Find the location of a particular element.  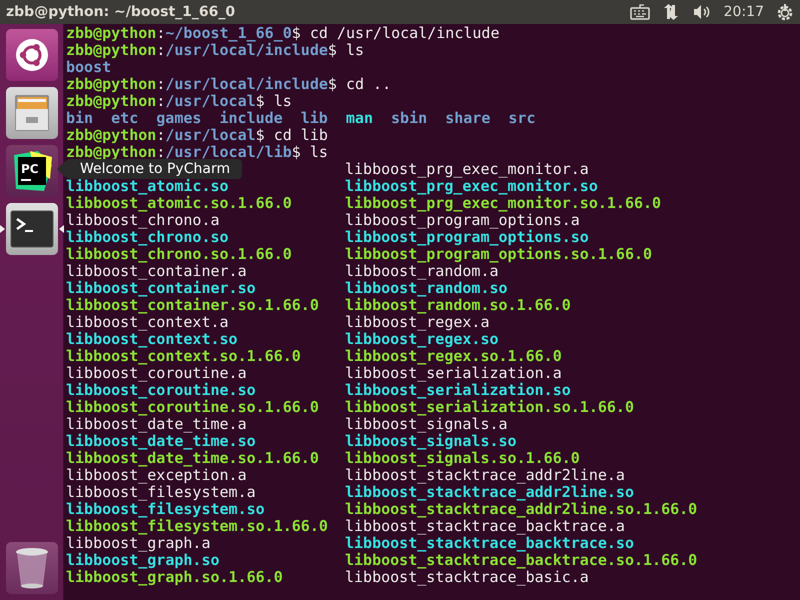

ubuntu-logo-icon is located at coordinates (32, 55).